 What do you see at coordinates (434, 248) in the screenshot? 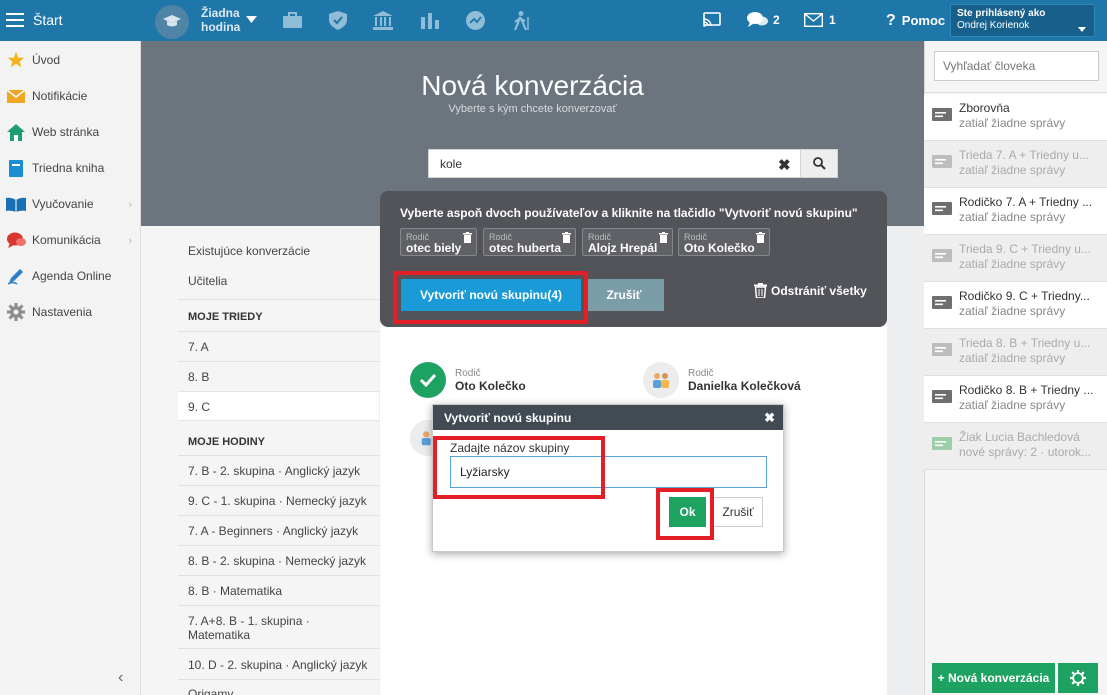
I see `chip-name: otec biely` at bounding box center [434, 248].